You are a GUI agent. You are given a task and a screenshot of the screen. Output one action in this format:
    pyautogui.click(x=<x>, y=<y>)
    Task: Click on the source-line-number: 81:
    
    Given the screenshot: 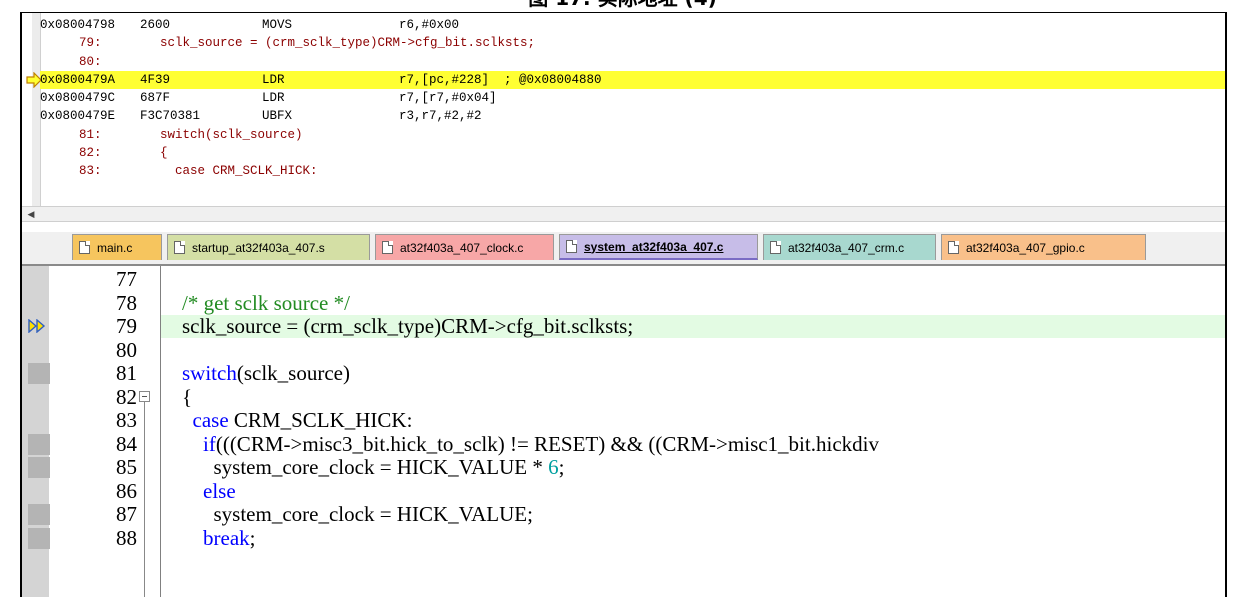 What is the action you would take?
    pyautogui.click(x=90, y=134)
    